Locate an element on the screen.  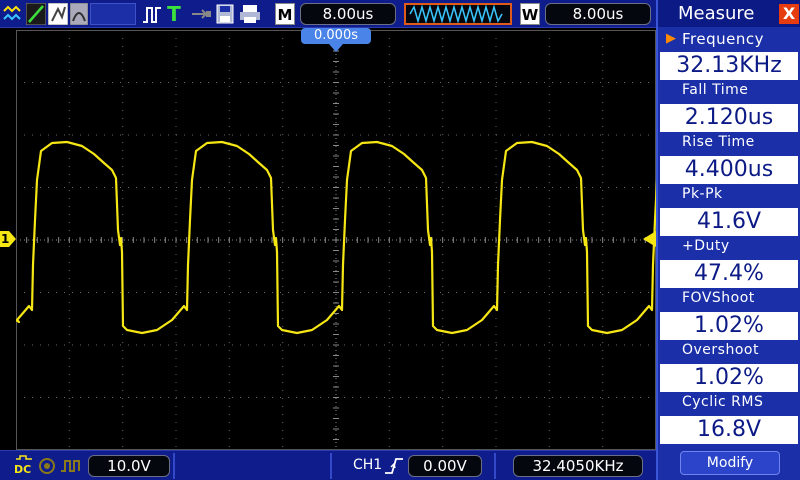
main-timebase-indicator: M is located at coordinates (285, 14).